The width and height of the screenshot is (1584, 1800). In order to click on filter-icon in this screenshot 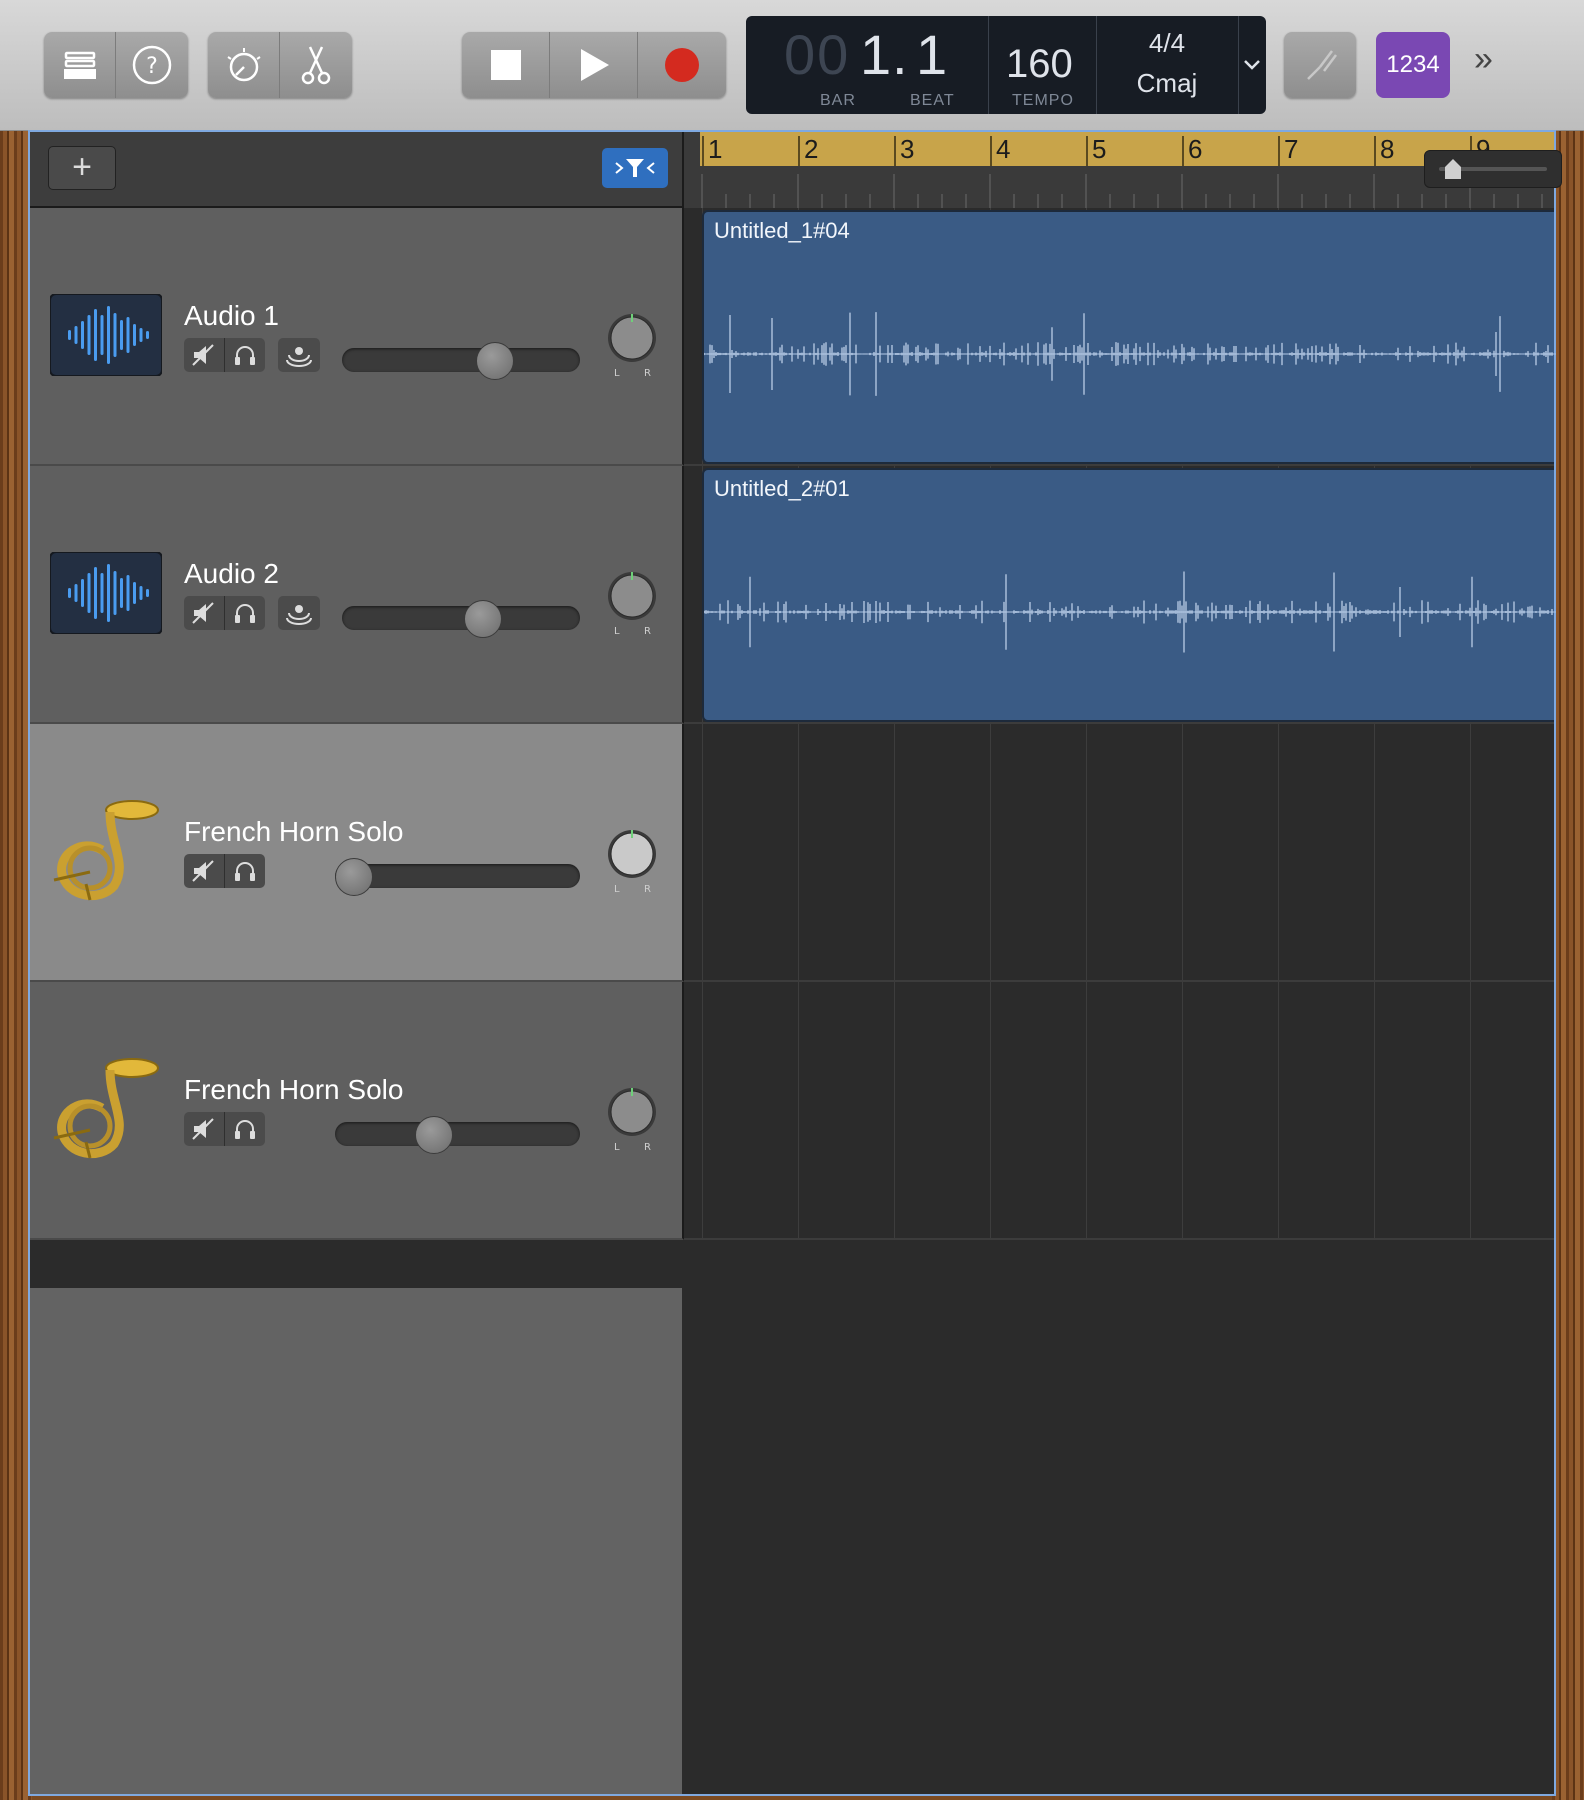, I will do `click(635, 168)`.